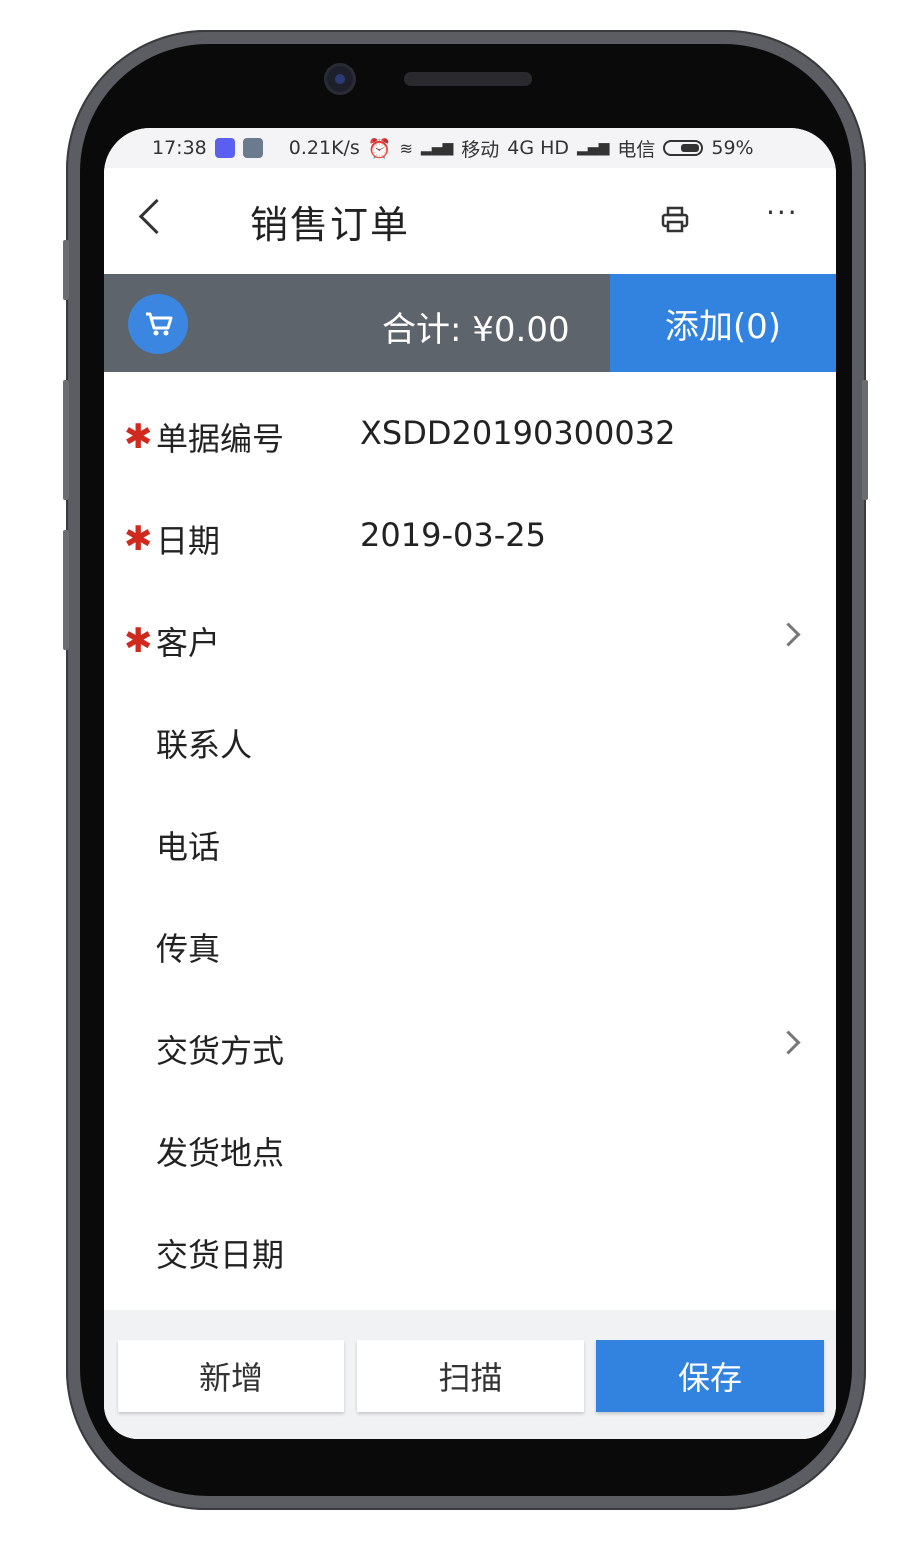 The width and height of the screenshot is (909, 1547). I want to click on summary-bar: 合计: ¥0.00 添加(0), so click(470, 323).